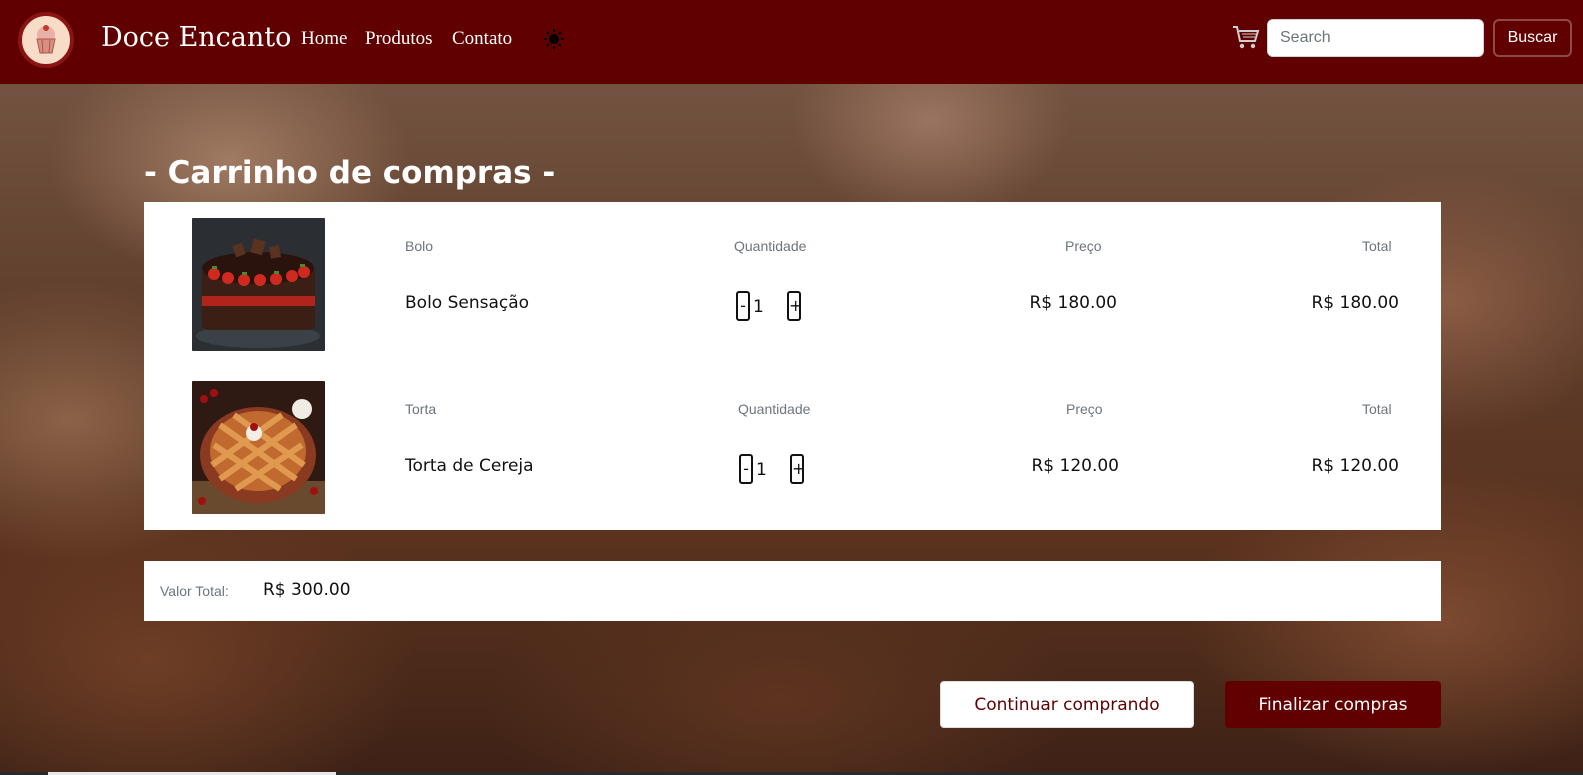 The image size is (1583, 775). Describe the element at coordinates (482, 39) in the screenshot. I see `nav-link-contato: Contato` at that location.